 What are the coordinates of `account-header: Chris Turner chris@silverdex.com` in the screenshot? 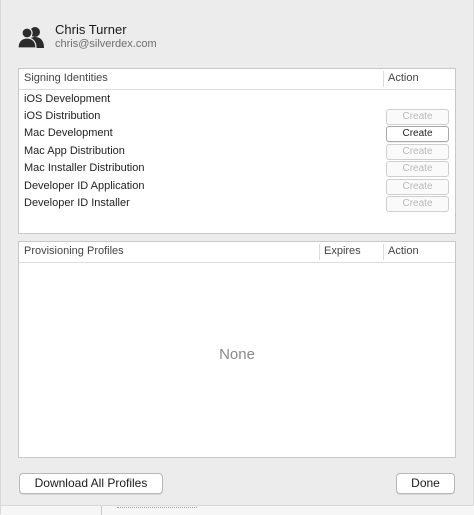 It's located at (217, 37).